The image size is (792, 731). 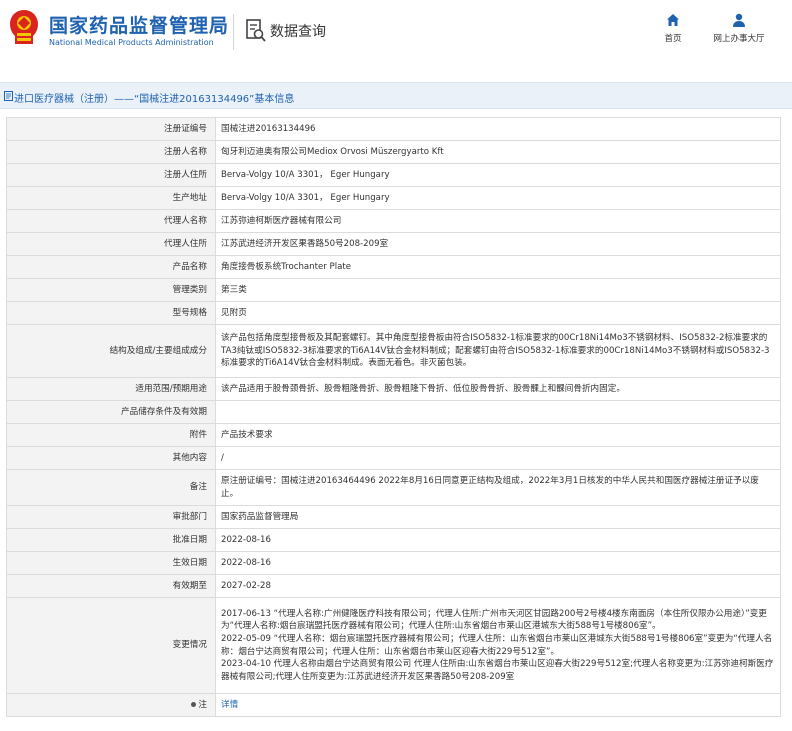 What do you see at coordinates (298, 32) in the screenshot?
I see `page-title: 数据查询` at bounding box center [298, 32].